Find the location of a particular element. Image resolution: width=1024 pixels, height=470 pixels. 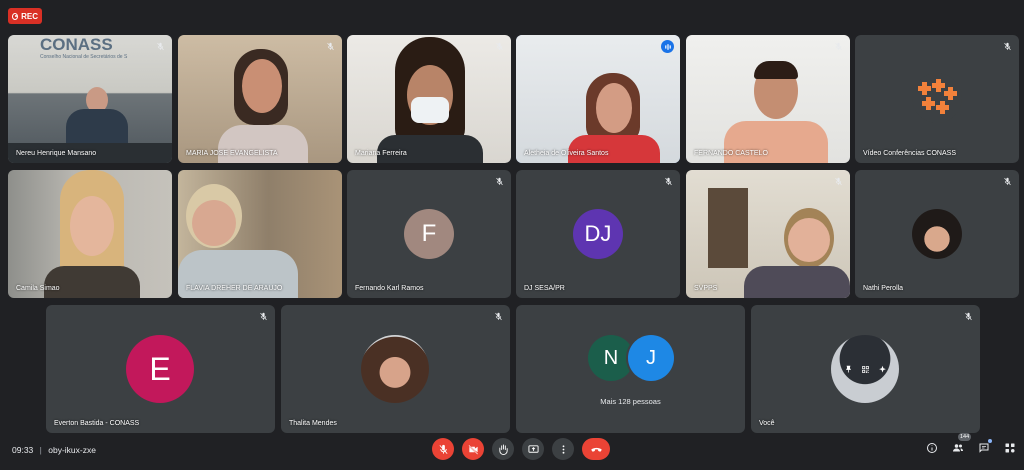

participant-tile: SVPPS is located at coordinates (768, 234).